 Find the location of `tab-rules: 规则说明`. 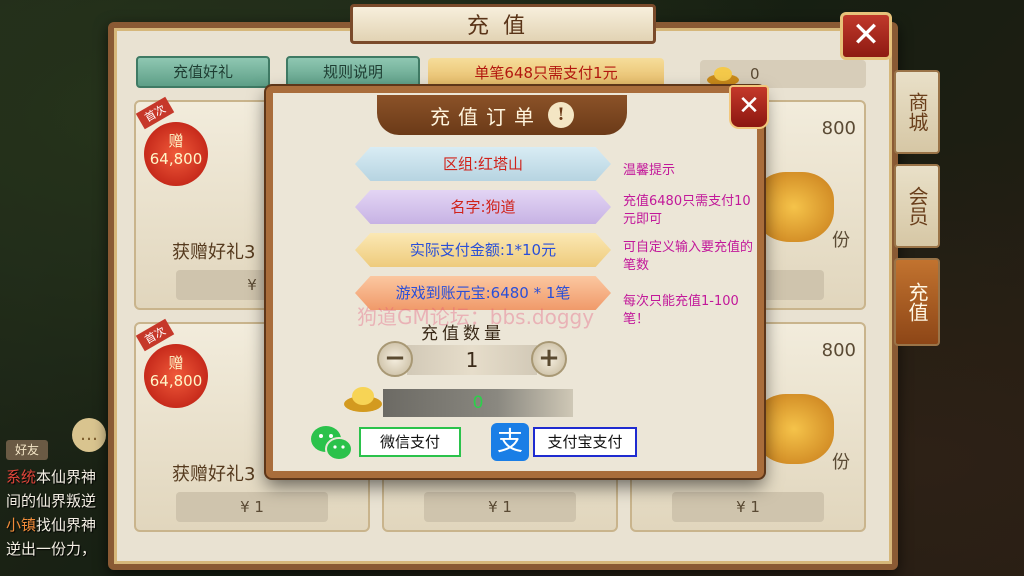

tab-rules: 规则说明 is located at coordinates (353, 72).